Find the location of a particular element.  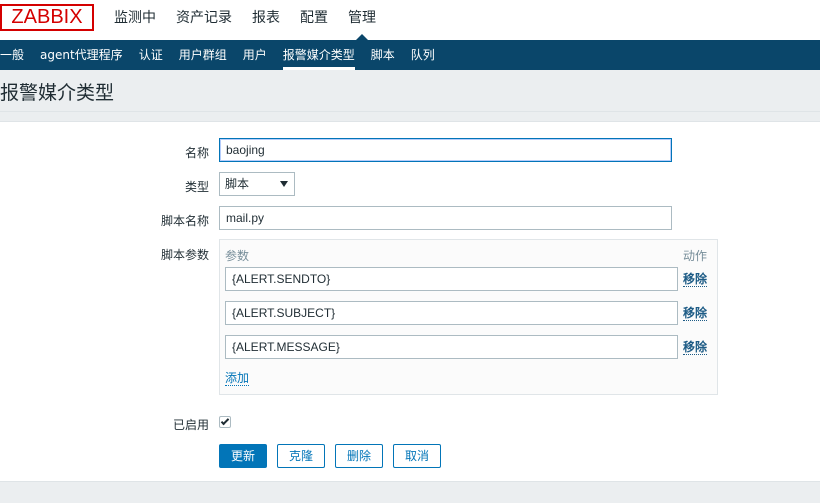

param-input-subject: {ALERT.SUBJECT} is located at coordinates (451, 313).